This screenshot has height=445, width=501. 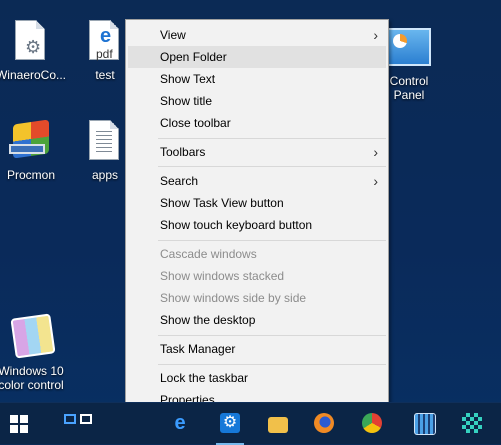 I want to click on desktop-icon-label: Windows 10, so click(x=32, y=371).